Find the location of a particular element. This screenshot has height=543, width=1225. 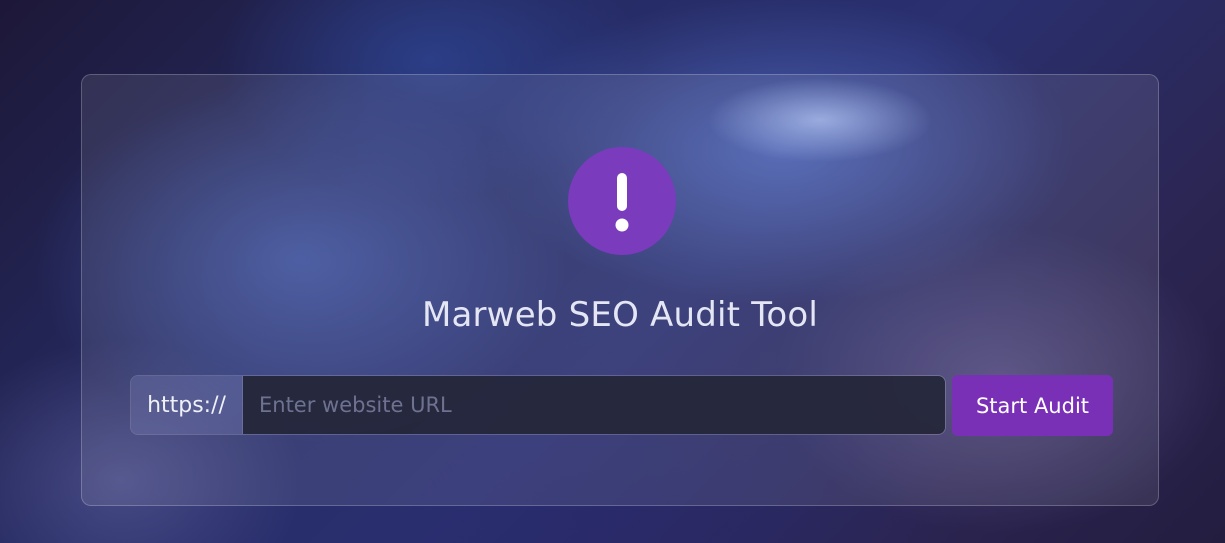

website-url-input is located at coordinates (594, 405).